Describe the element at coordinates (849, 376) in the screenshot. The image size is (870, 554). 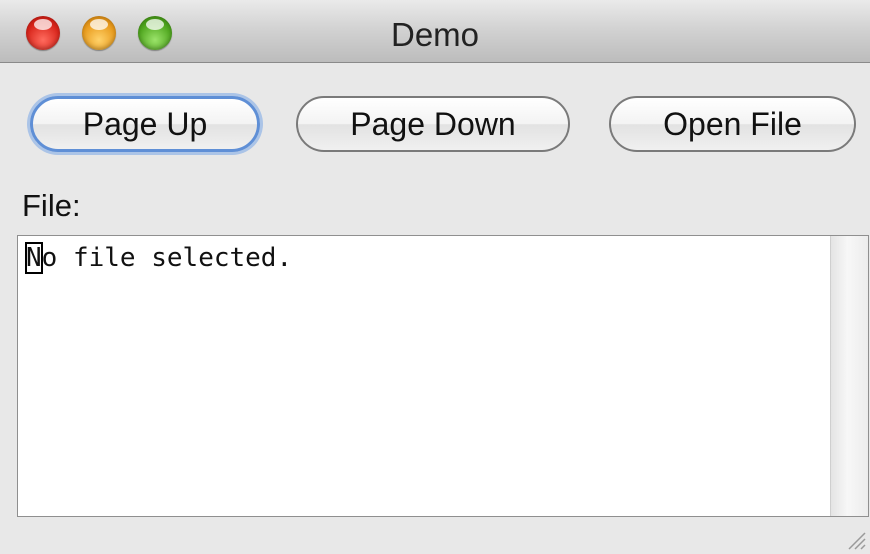
I see `vertical-scrollbar` at that location.